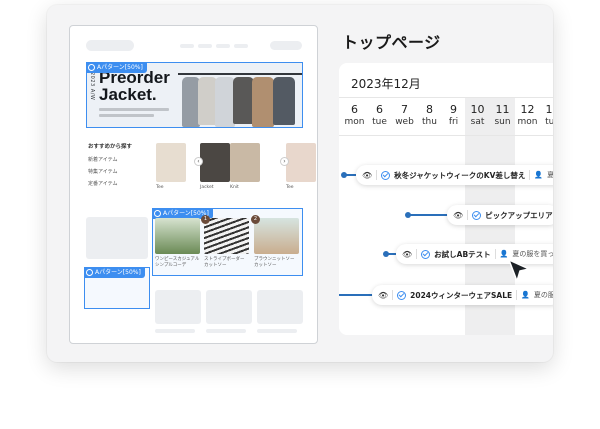 The height and width of the screenshot is (429, 600). I want to click on product-label: Knit, so click(234, 187).